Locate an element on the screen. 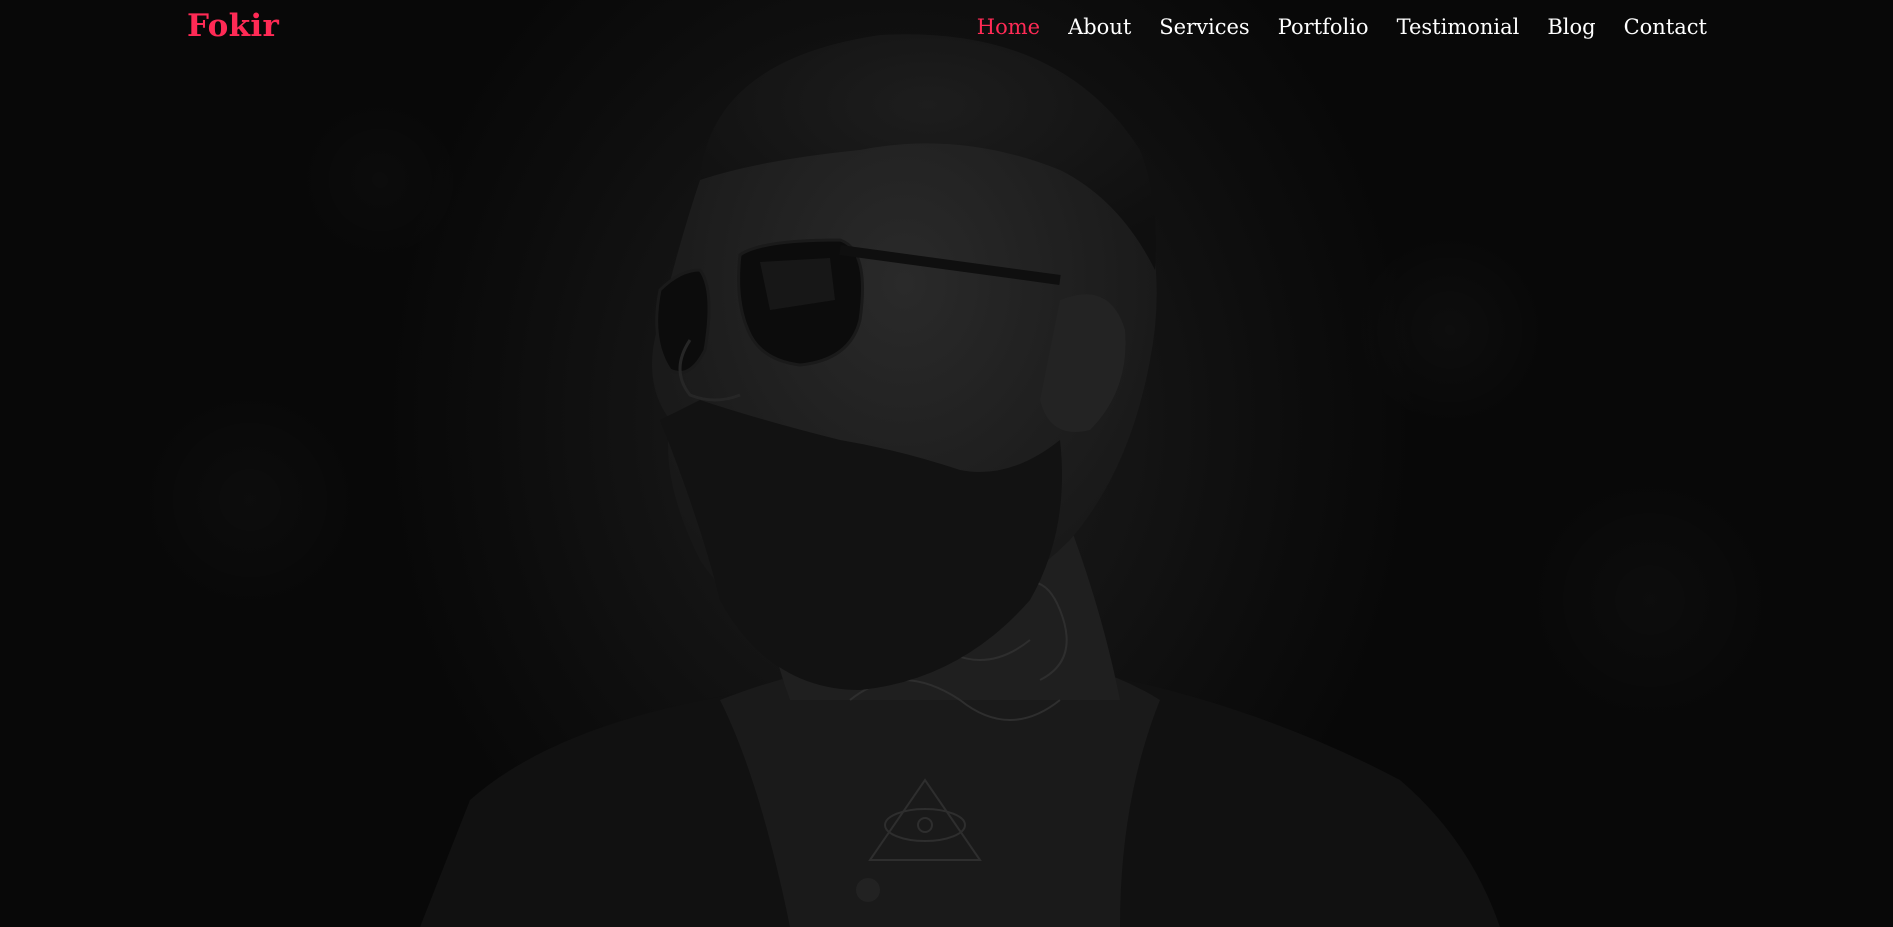  nav-item-blog: Blog is located at coordinates (1571, 27).